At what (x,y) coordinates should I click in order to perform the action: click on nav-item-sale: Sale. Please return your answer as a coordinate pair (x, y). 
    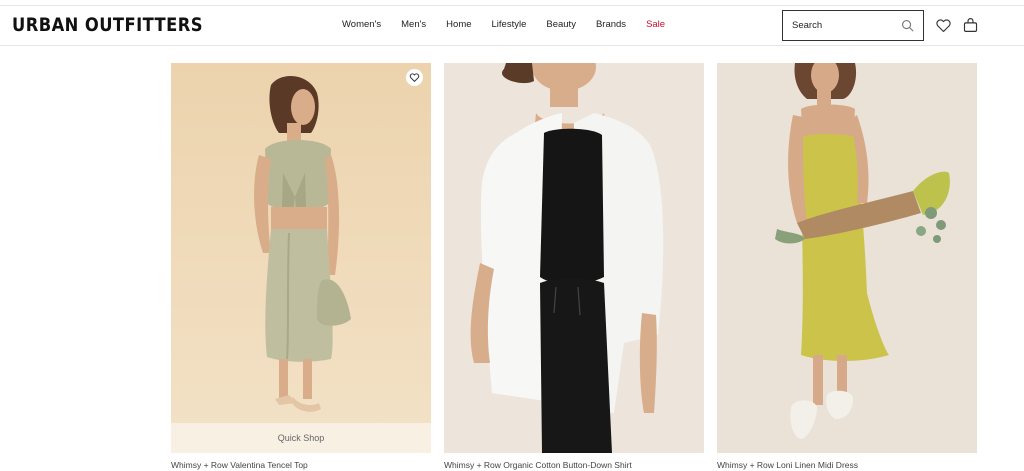
    Looking at the image, I should click on (655, 24).